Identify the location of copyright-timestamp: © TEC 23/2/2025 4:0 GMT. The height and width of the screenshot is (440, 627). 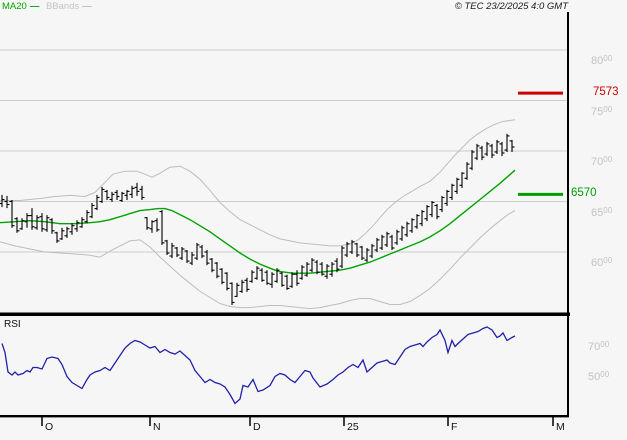
(511, 6).